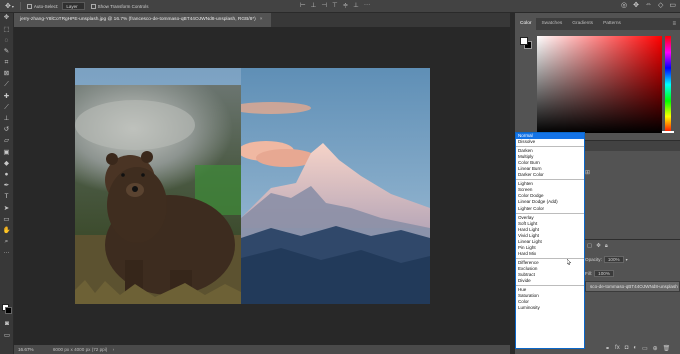 The width and height of the screenshot is (680, 354). What do you see at coordinates (6, 108) in the screenshot?
I see `brush-icon: ⟋` at bounding box center [6, 108].